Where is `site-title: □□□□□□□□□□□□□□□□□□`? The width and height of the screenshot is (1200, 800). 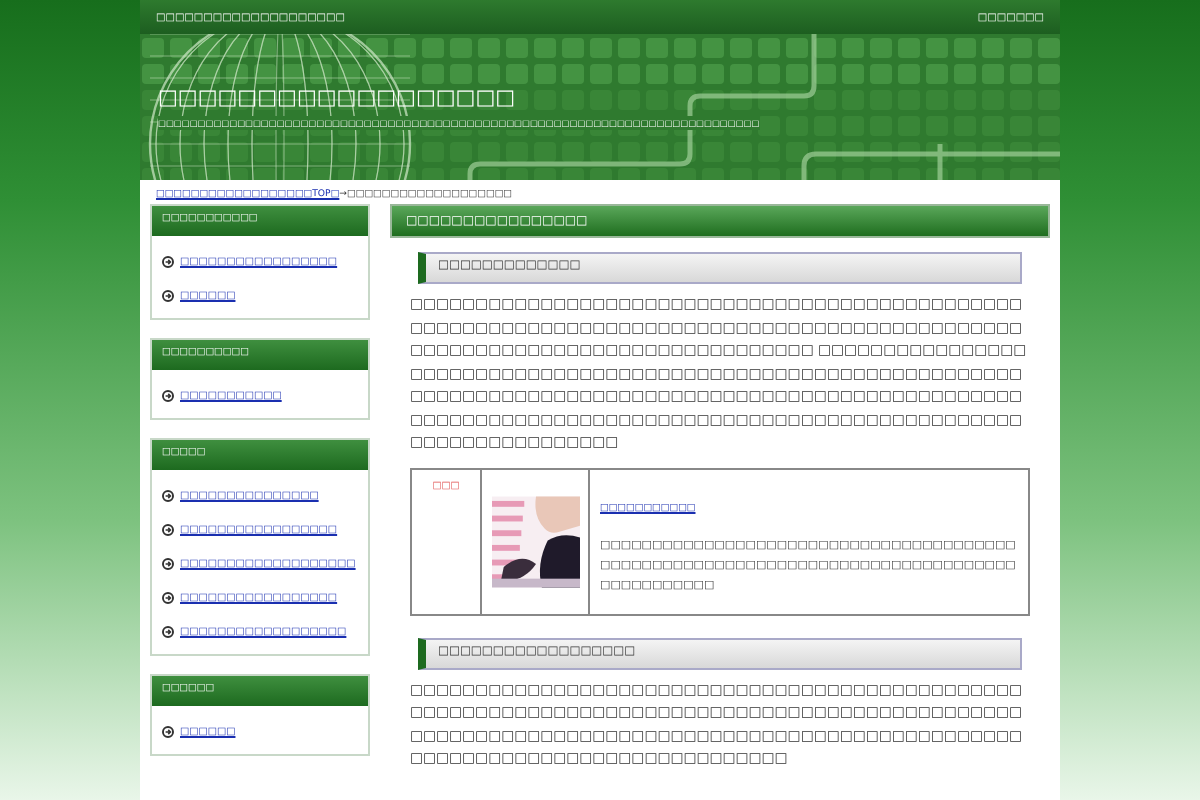 site-title: □□□□□□□□□□□□□□□□□□ is located at coordinates (337, 97).